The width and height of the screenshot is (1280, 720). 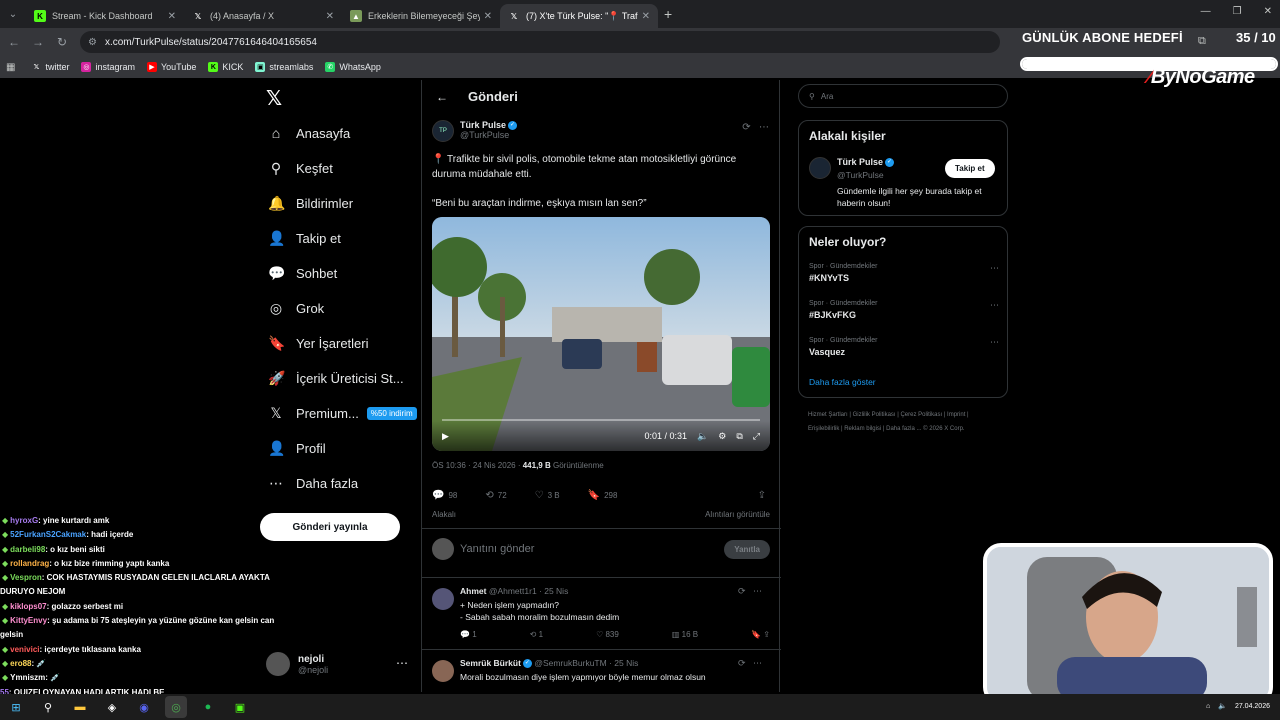 I want to click on follow-button: Takip et, so click(x=970, y=168).